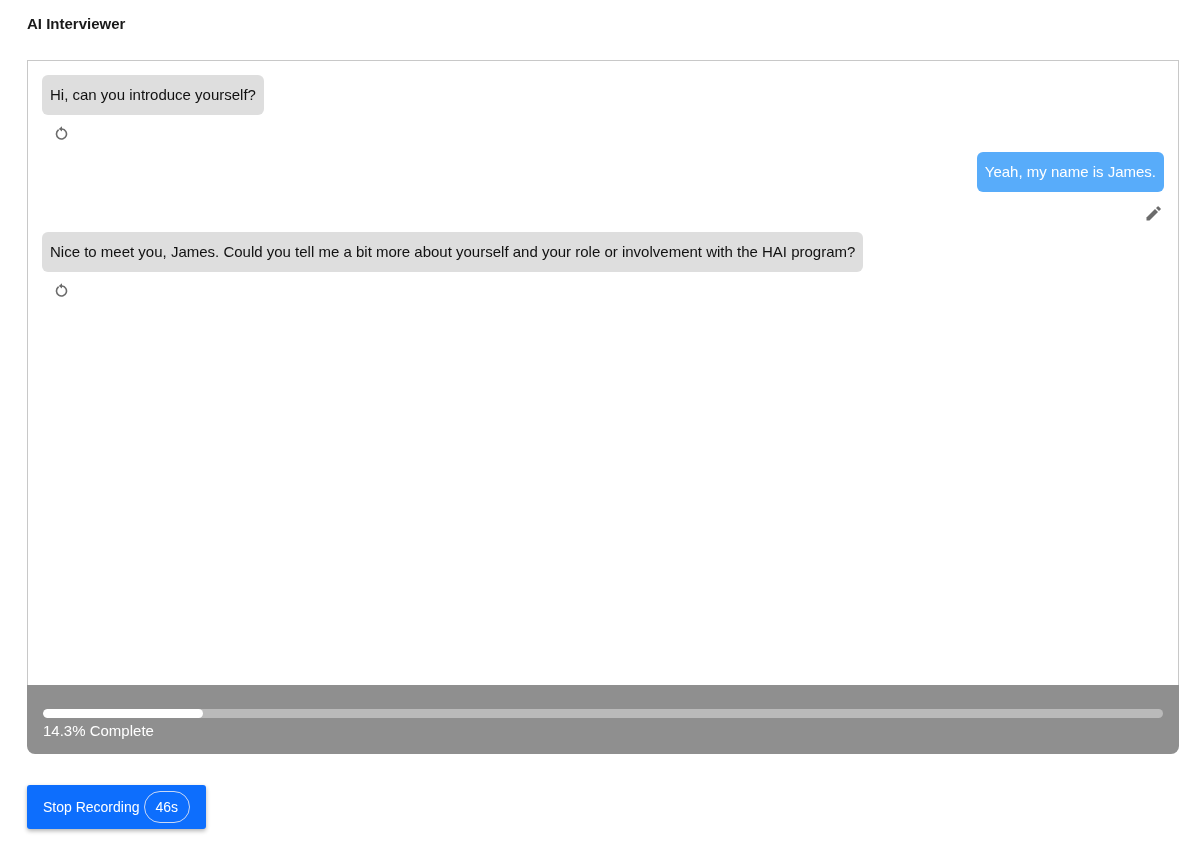 The width and height of the screenshot is (1193, 844). I want to click on assistant-message-bubble: Hi, can you introduce yourself?, so click(153, 95).